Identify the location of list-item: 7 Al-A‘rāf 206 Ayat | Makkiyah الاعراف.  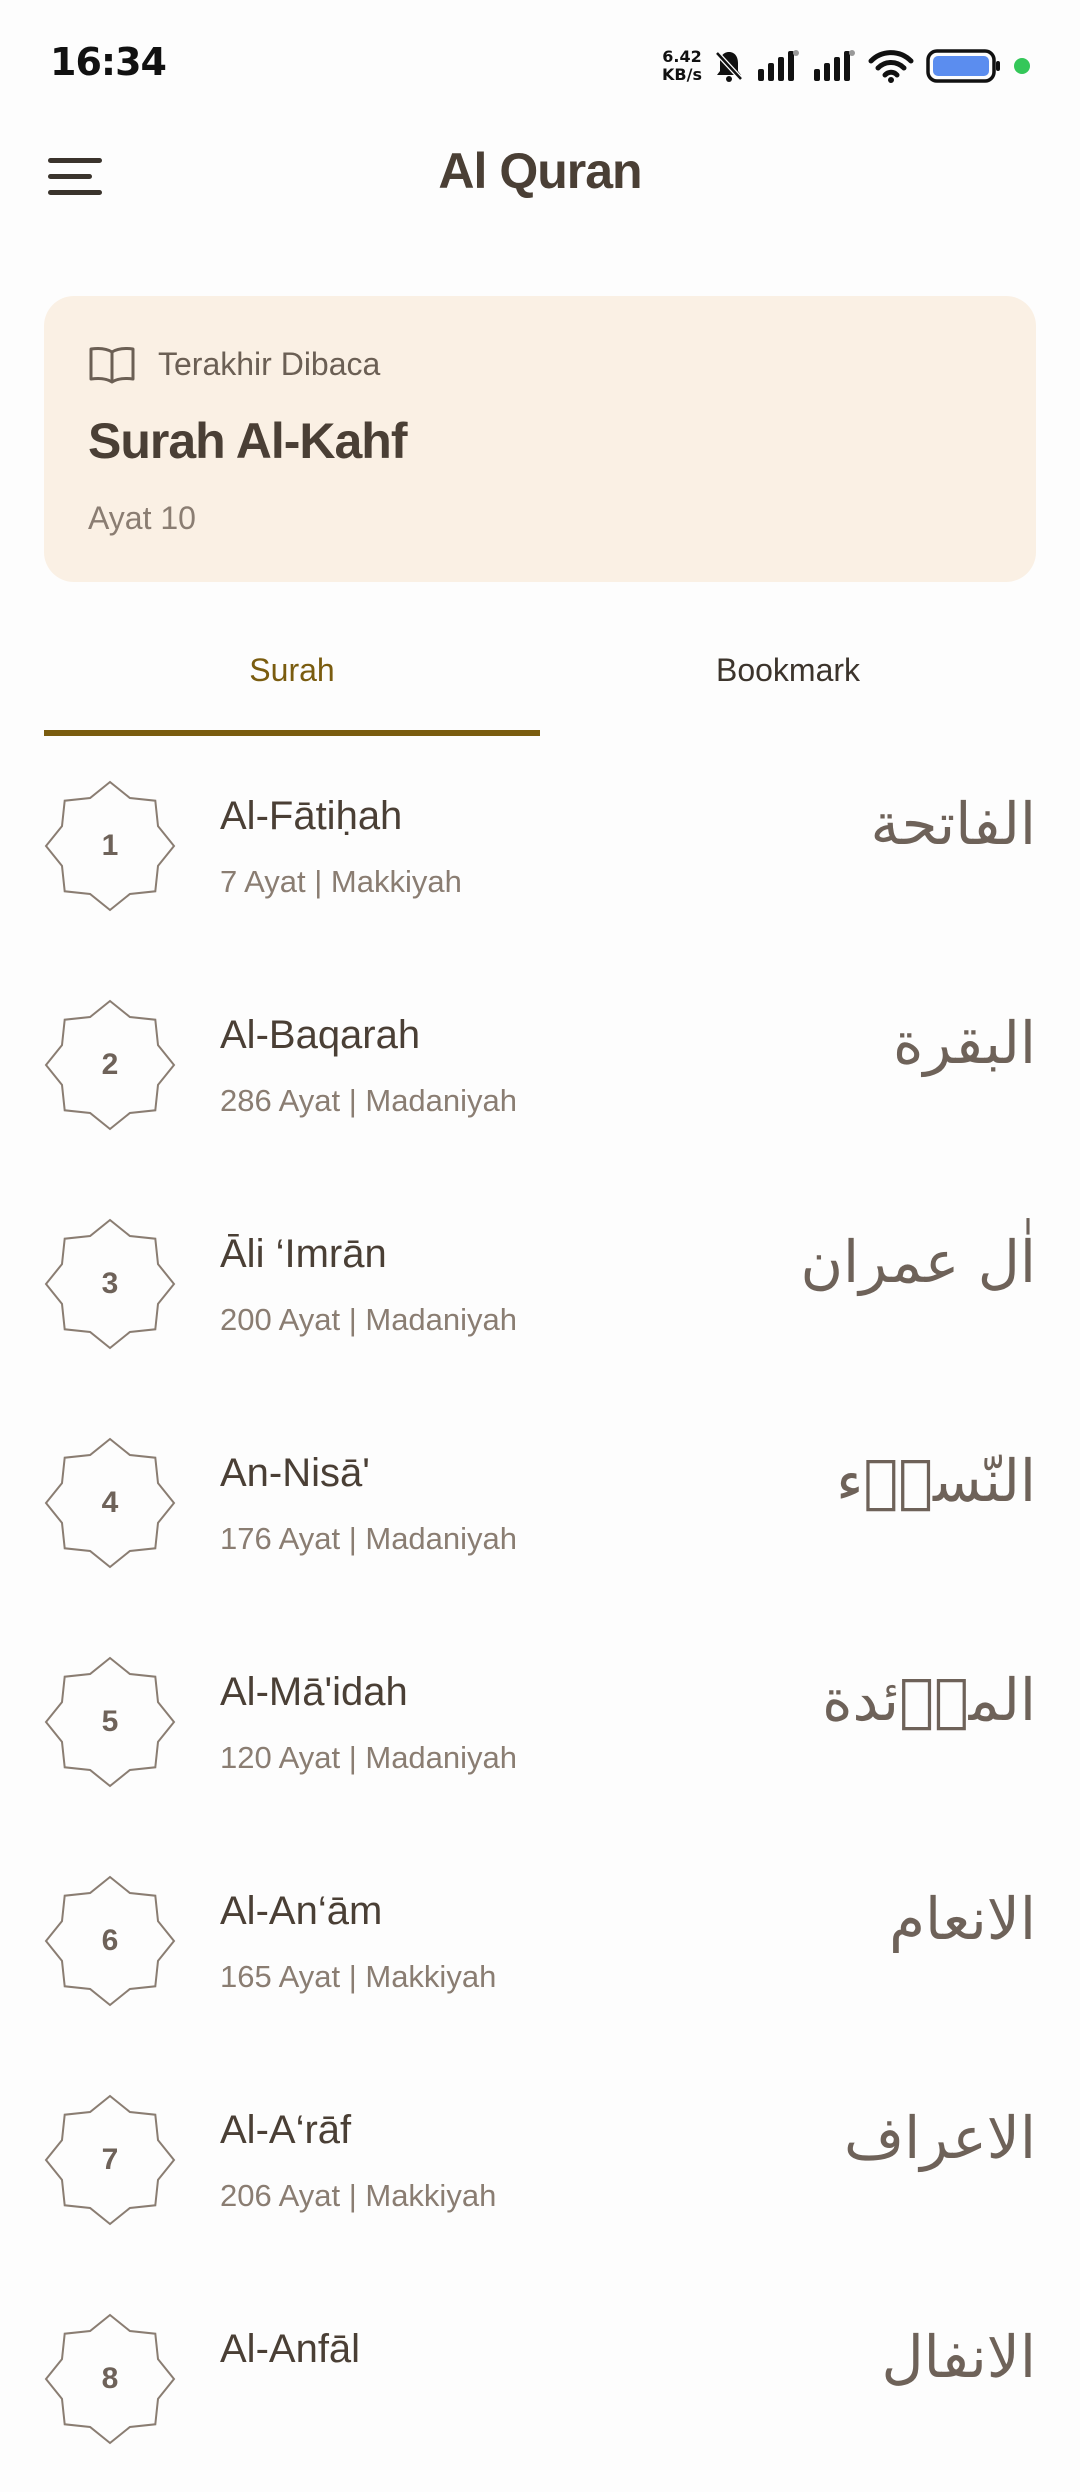
(540, 2163).